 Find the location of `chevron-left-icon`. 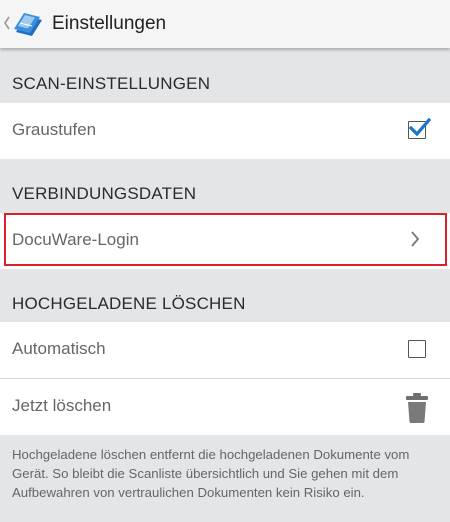

chevron-left-icon is located at coordinates (7, 23).